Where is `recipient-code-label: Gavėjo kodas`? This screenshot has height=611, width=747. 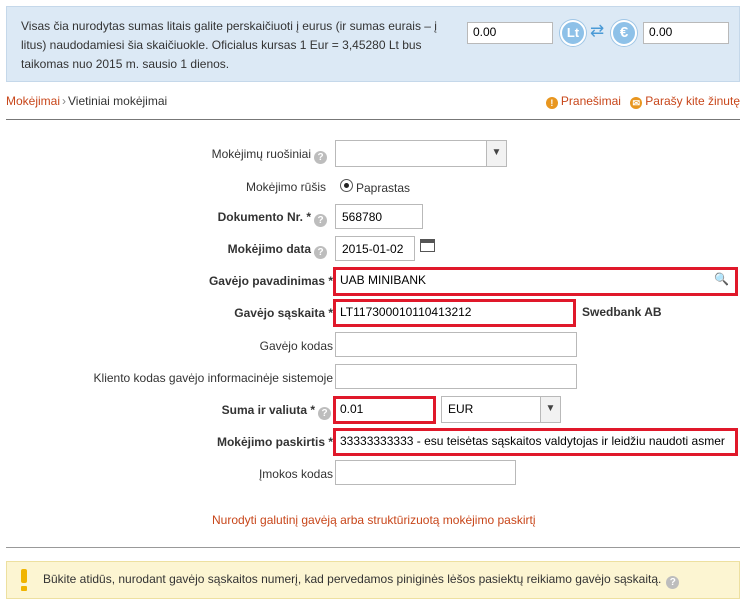
recipient-code-label: Gavėjo kodas is located at coordinates (296, 346).